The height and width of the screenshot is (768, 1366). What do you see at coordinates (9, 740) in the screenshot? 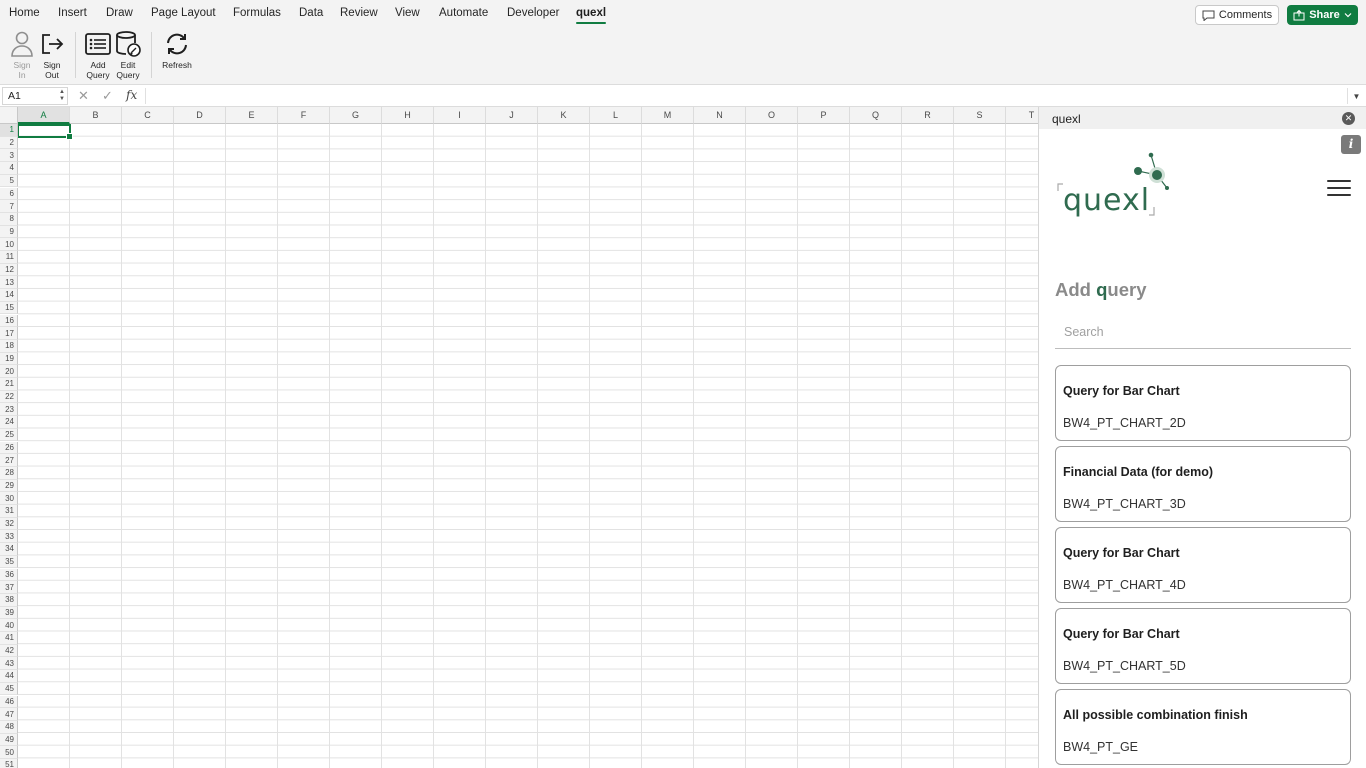
I see `row-header: 49` at bounding box center [9, 740].